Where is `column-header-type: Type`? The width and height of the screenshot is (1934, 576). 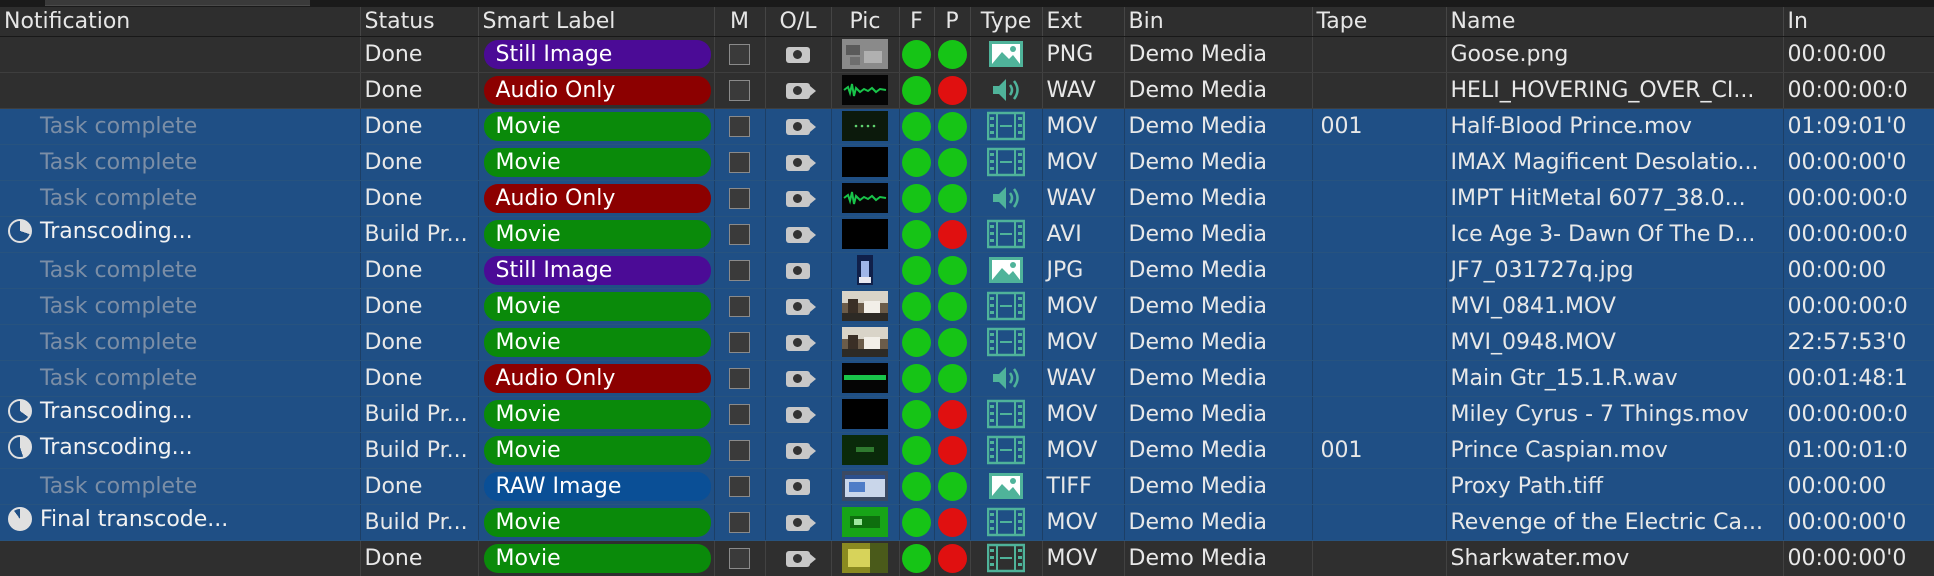
column-header-type: Type is located at coordinates (1006, 22).